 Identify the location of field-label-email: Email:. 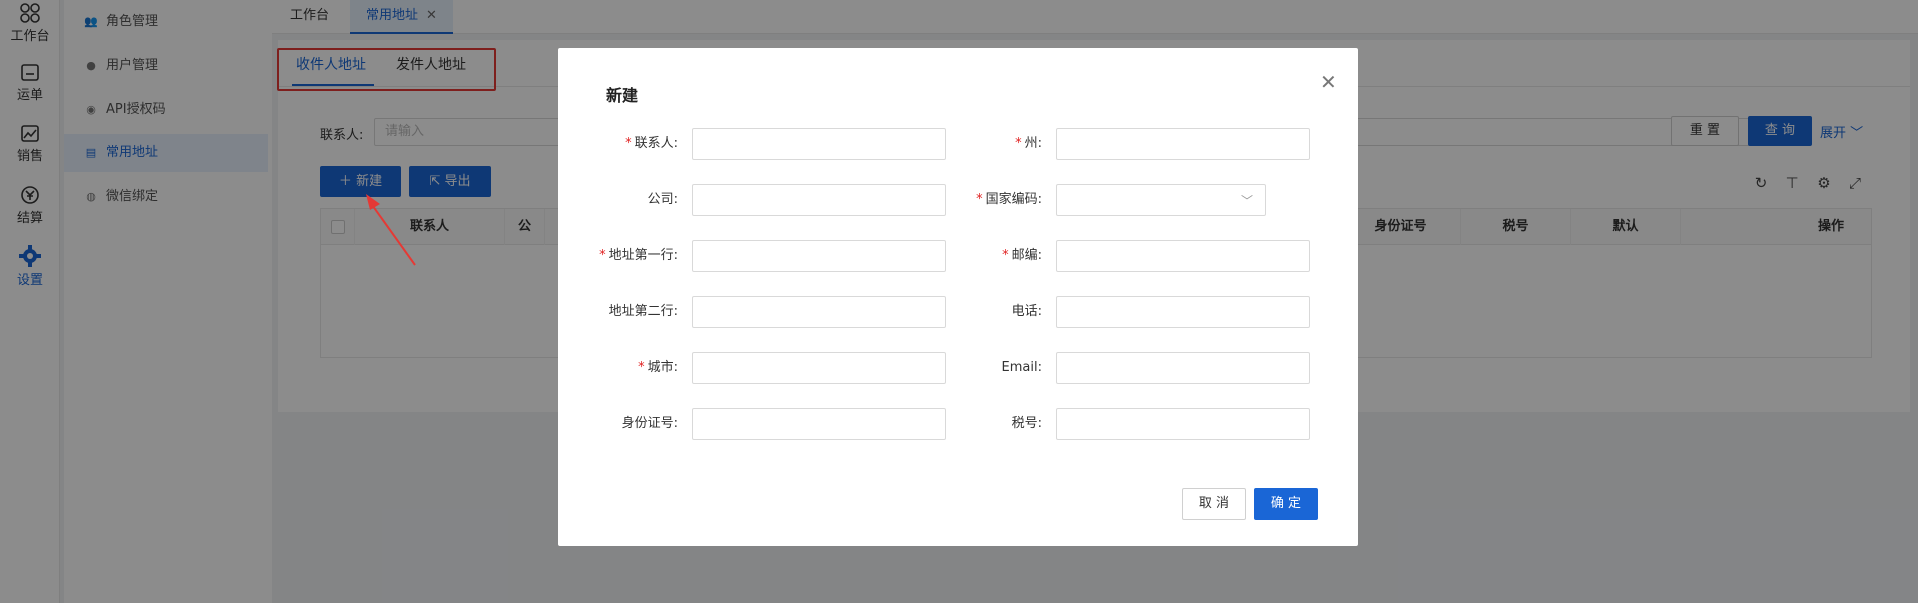
(982, 368).